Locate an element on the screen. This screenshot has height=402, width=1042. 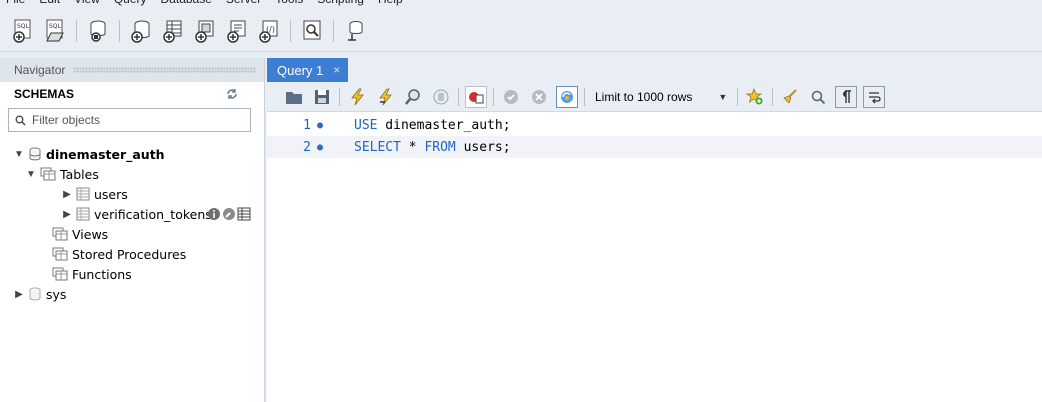
menu-edit: Edit is located at coordinates (50, 4).